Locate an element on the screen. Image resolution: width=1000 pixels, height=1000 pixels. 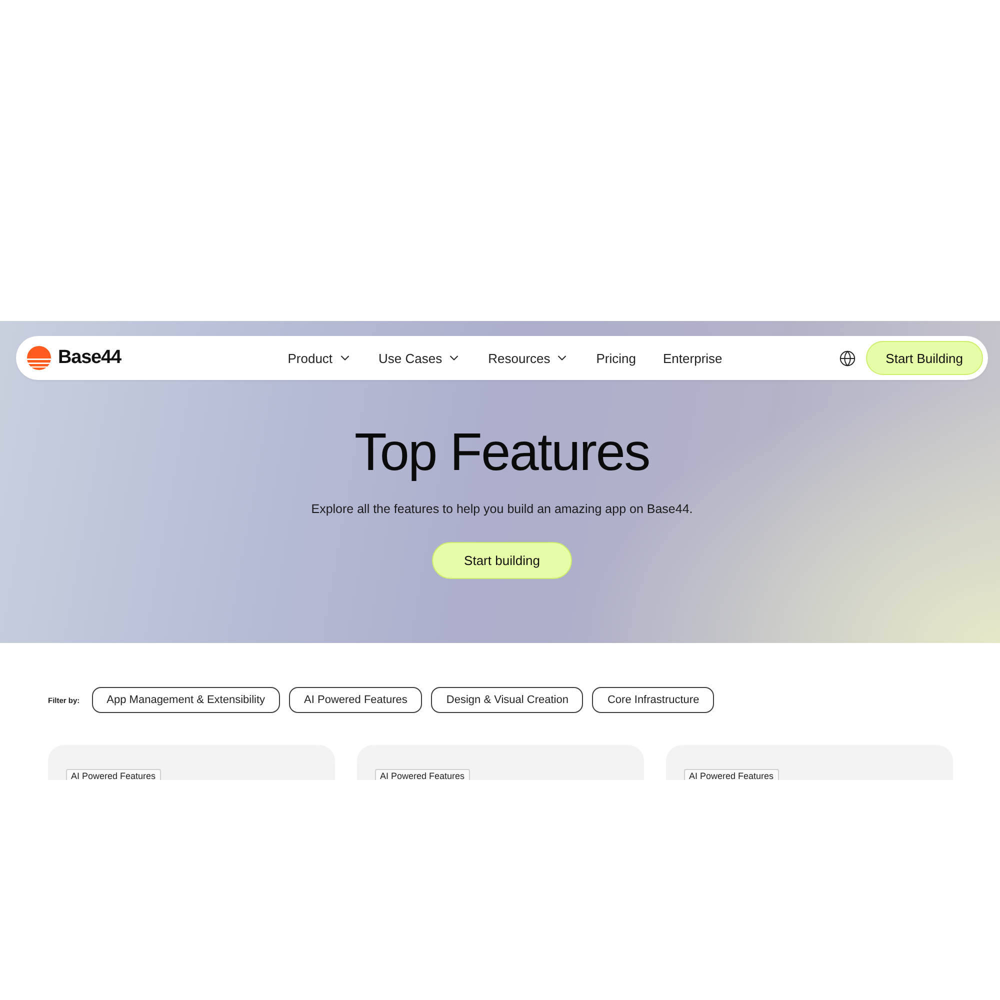
filter-chip: App Management & Extensibility is located at coordinates (186, 700).